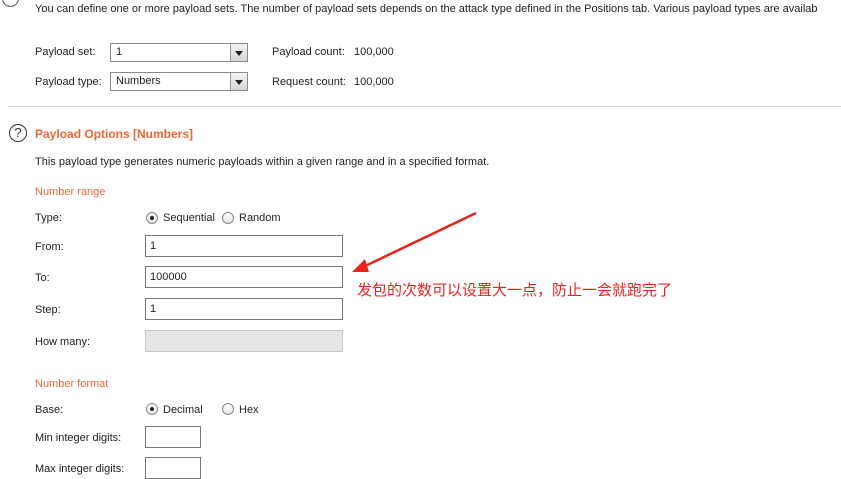  What do you see at coordinates (260, 218) in the screenshot?
I see `random-label: Random` at bounding box center [260, 218].